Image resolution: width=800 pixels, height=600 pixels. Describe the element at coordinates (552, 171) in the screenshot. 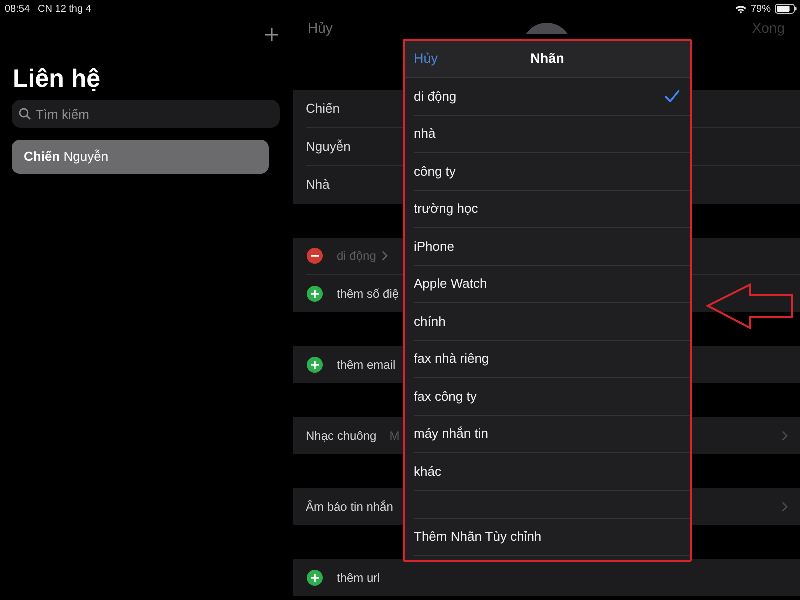

I see `label-option: công ty` at that location.